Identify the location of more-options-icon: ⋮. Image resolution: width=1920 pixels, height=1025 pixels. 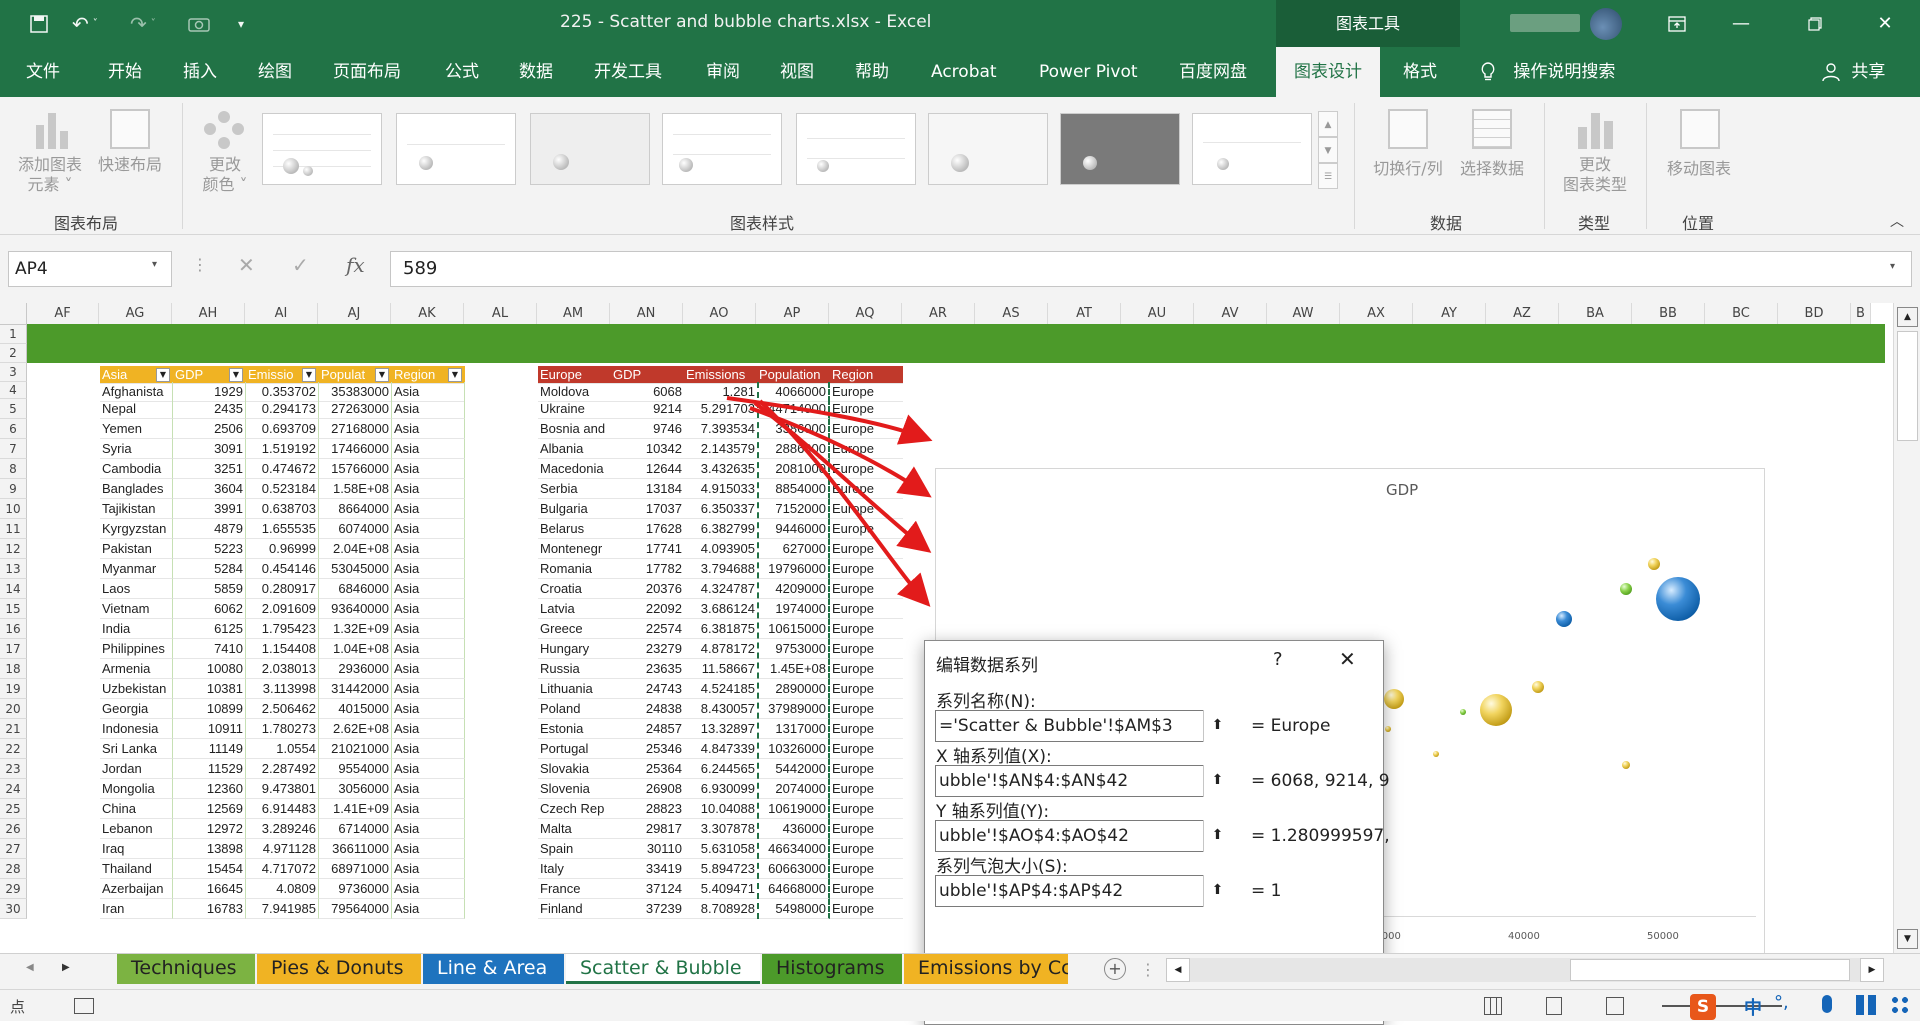
(200, 264).